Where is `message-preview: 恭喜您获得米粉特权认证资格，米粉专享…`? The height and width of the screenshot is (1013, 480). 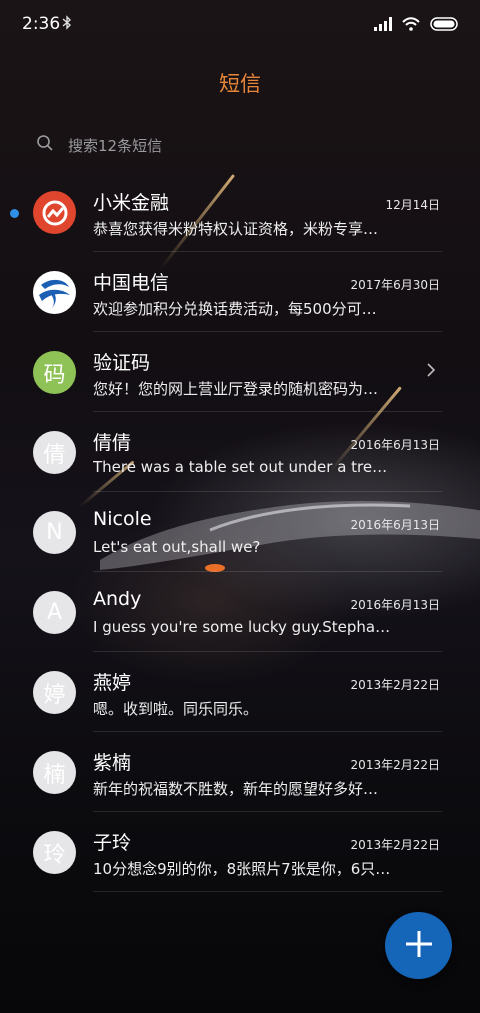
message-preview: 恭喜您获得米粉特权认证资格，米粉专享… is located at coordinates (236, 229).